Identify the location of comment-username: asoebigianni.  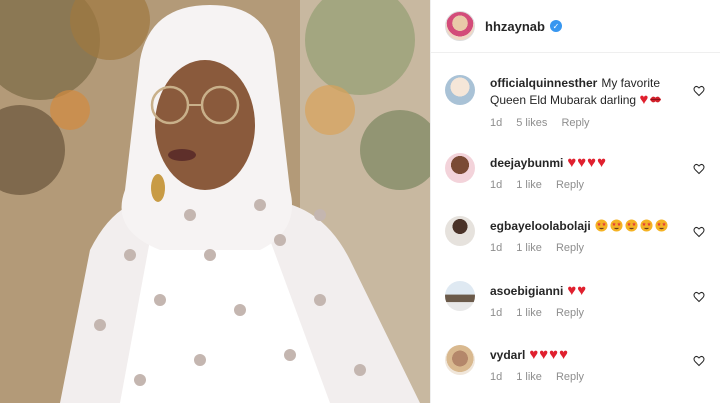
(526, 291).